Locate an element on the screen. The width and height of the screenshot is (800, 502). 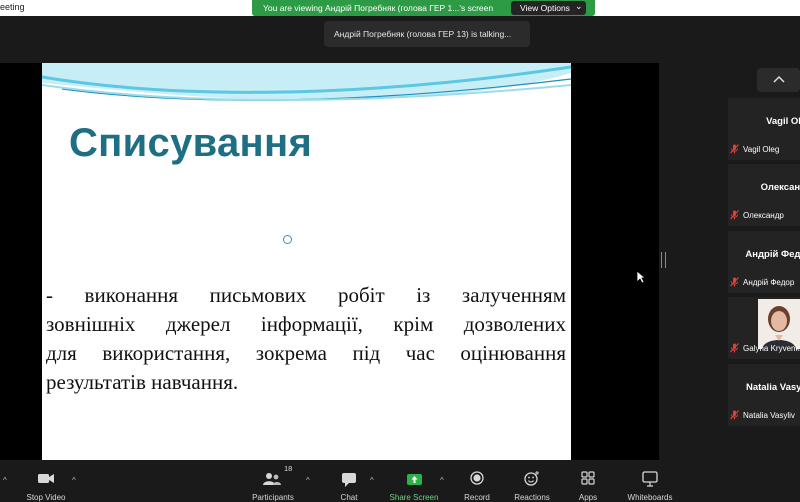
participant-display-name: Vagil Oleg is located at coordinates (783, 121).